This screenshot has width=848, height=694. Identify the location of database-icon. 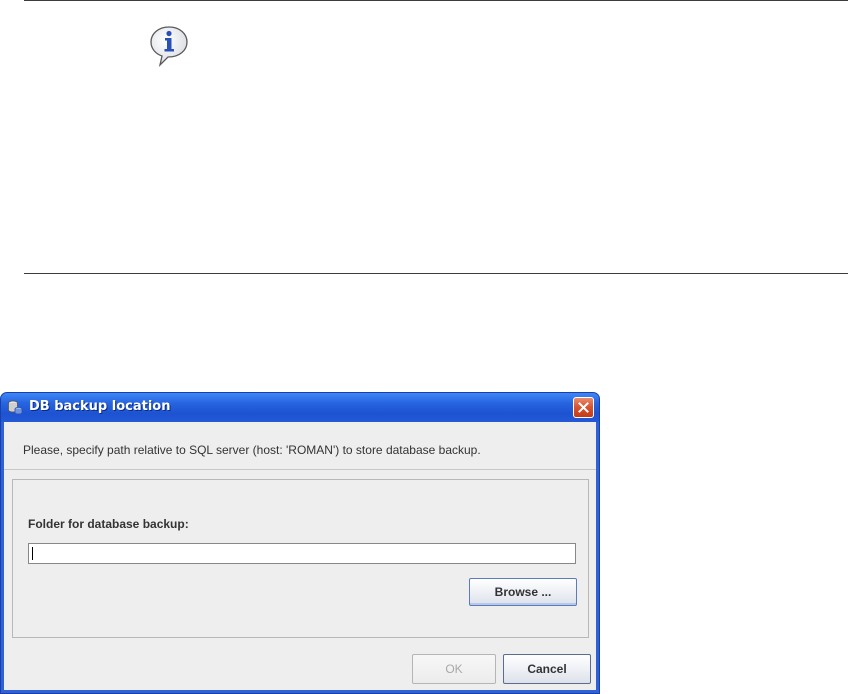
(15, 407).